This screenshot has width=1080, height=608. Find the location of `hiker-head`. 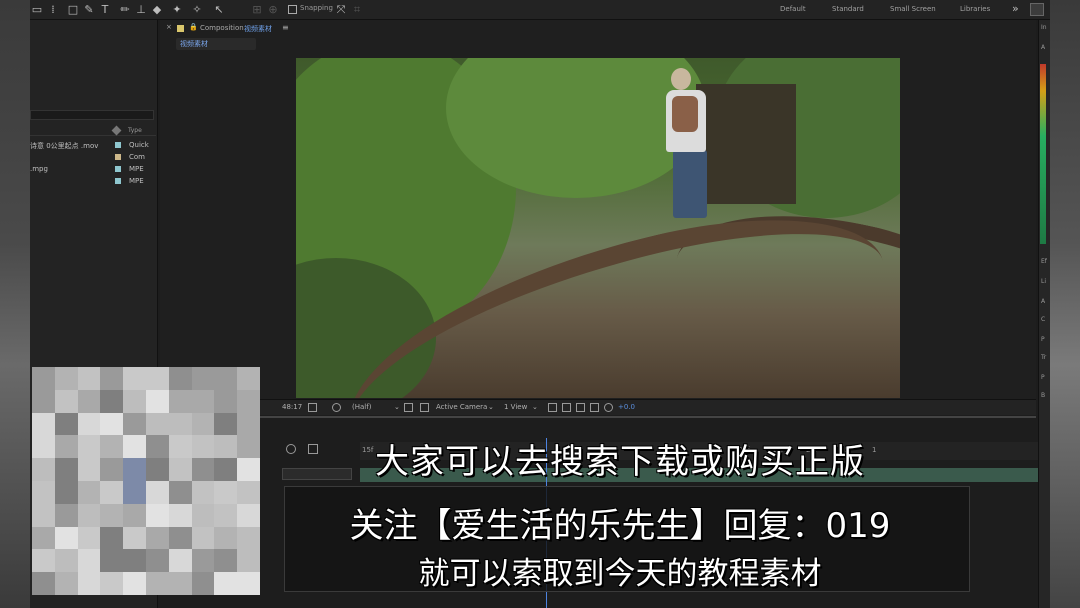

hiker-head is located at coordinates (681, 79).